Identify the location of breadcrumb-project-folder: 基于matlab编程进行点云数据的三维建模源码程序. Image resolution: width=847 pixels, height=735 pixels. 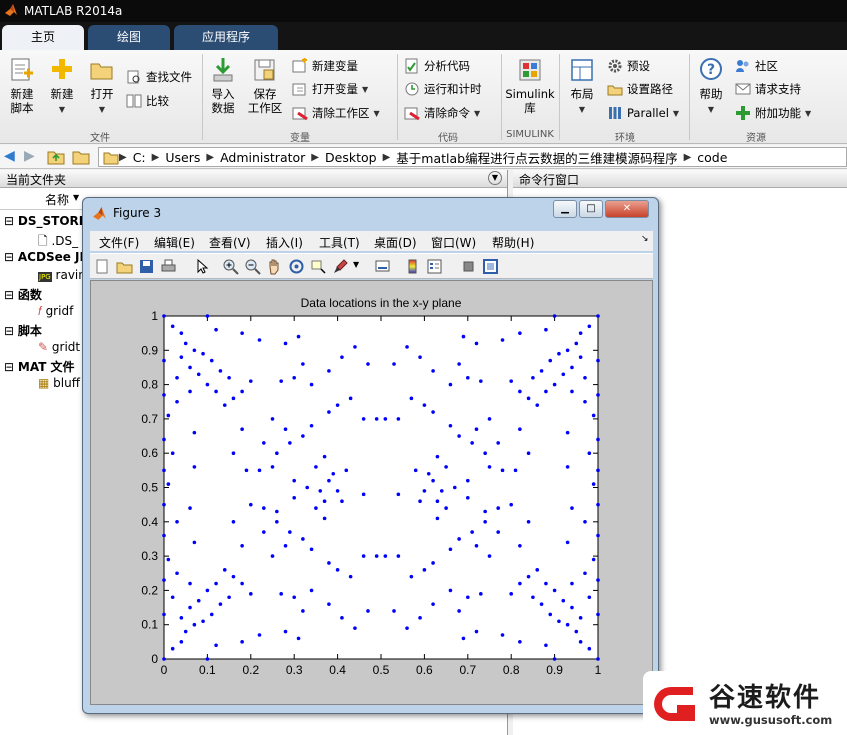
(536, 157).